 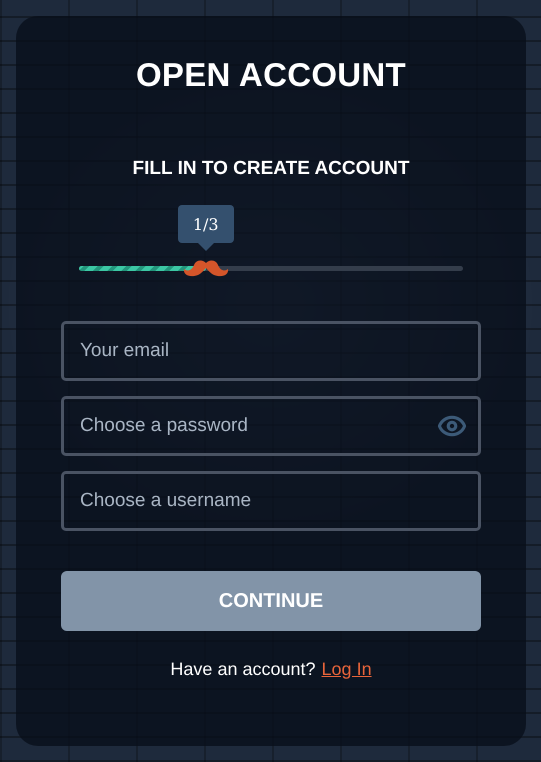 What do you see at coordinates (271, 75) in the screenshot?
I see `page-title: OPEN ACCOUNT` at bounding box center [271, 75].